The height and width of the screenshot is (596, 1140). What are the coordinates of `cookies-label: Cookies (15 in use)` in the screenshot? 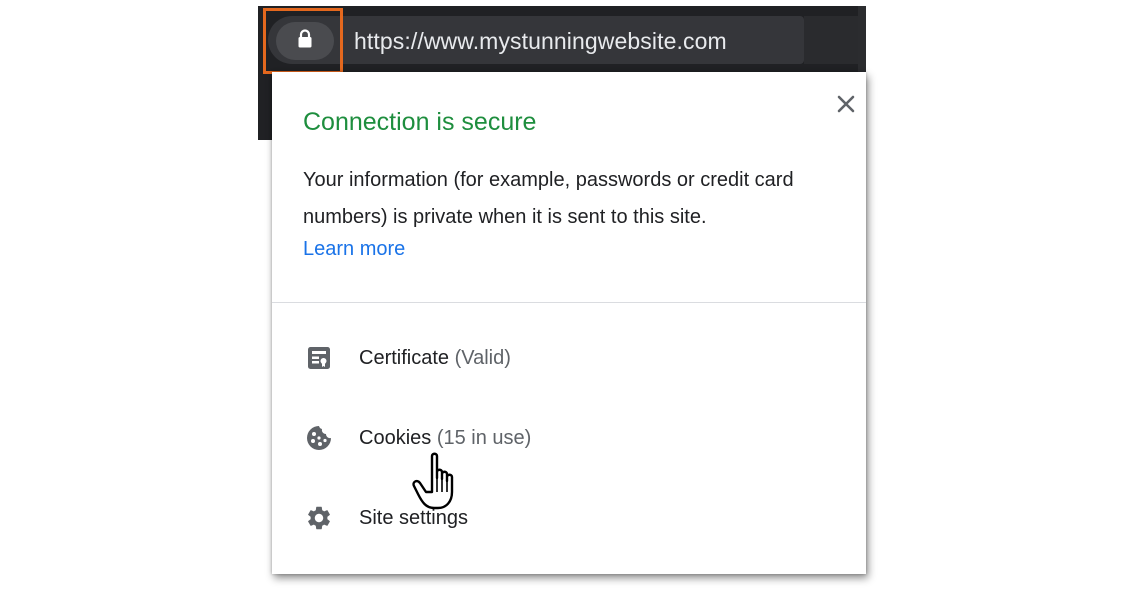 It's located at (445, 438).